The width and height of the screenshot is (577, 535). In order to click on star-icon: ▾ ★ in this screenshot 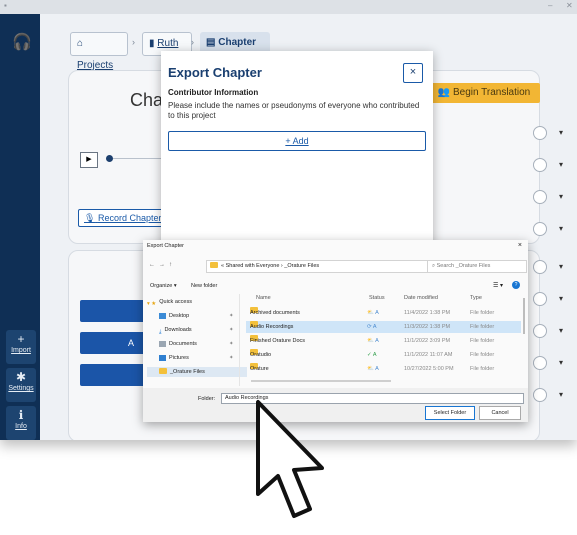, I will do `click(152, 303)`.